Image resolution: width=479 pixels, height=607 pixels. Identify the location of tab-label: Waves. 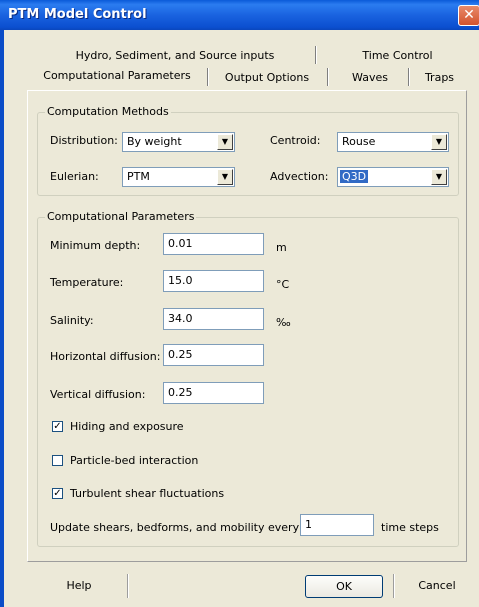
(370, 77).